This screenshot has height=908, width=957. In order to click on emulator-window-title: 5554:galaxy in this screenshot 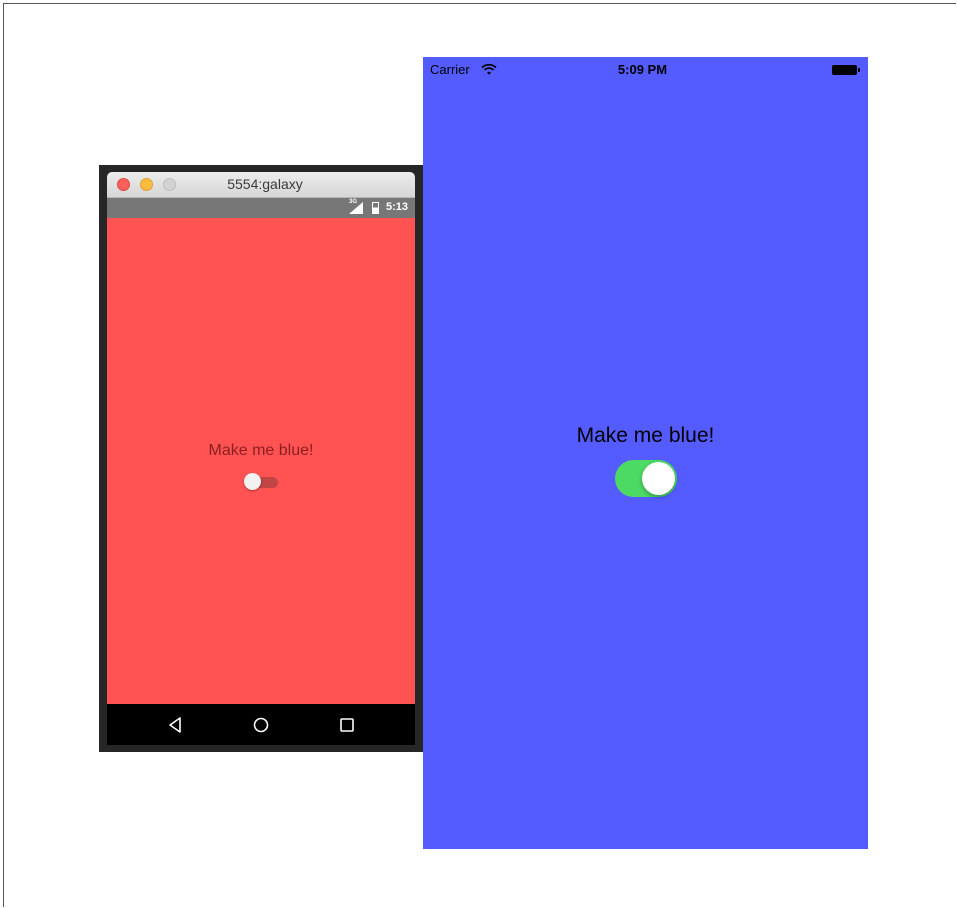, I will do `click(265, 184)`.